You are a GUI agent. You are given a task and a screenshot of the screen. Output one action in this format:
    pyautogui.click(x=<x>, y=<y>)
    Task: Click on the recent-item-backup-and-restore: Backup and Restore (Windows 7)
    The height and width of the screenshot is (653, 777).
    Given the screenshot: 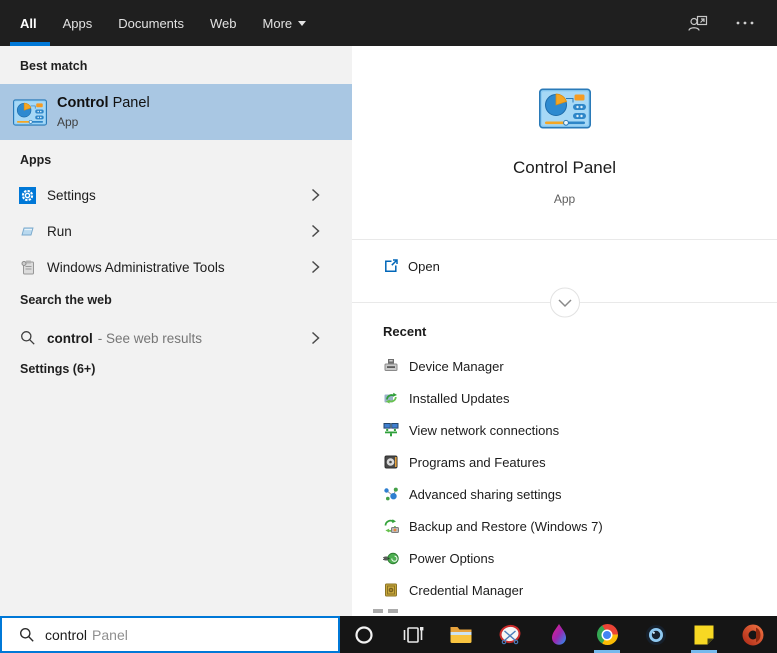 What is the action you would take?
    pyautogui.click(x=564, y=526)
    